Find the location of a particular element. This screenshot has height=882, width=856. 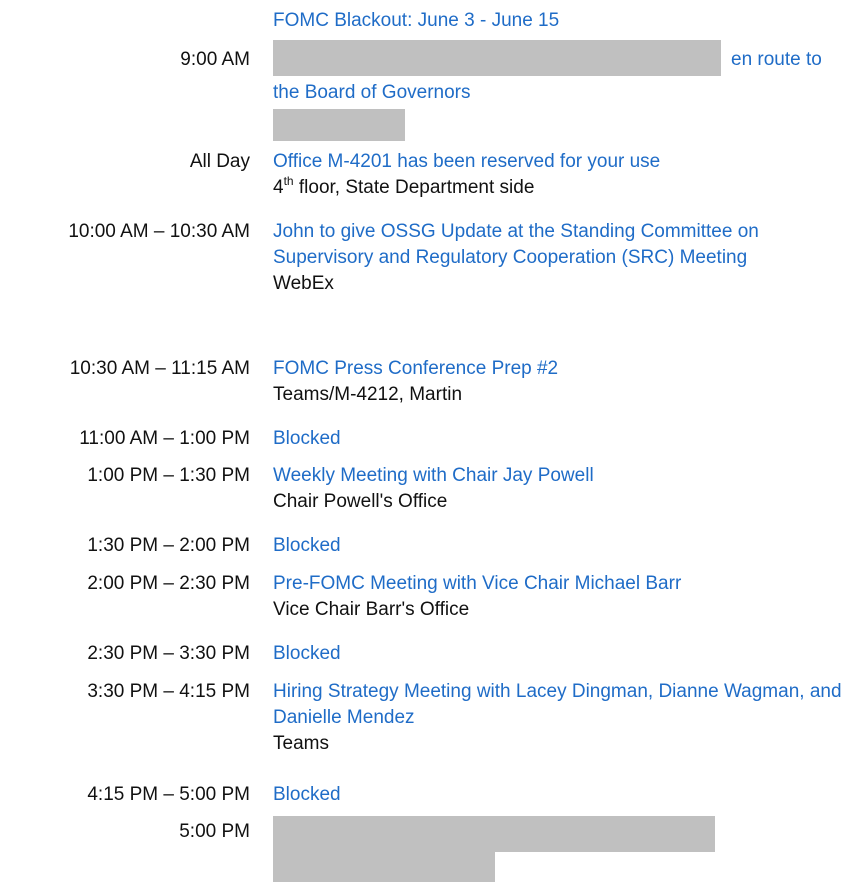

event-location: WebEx is located at coordinates (303, 283).